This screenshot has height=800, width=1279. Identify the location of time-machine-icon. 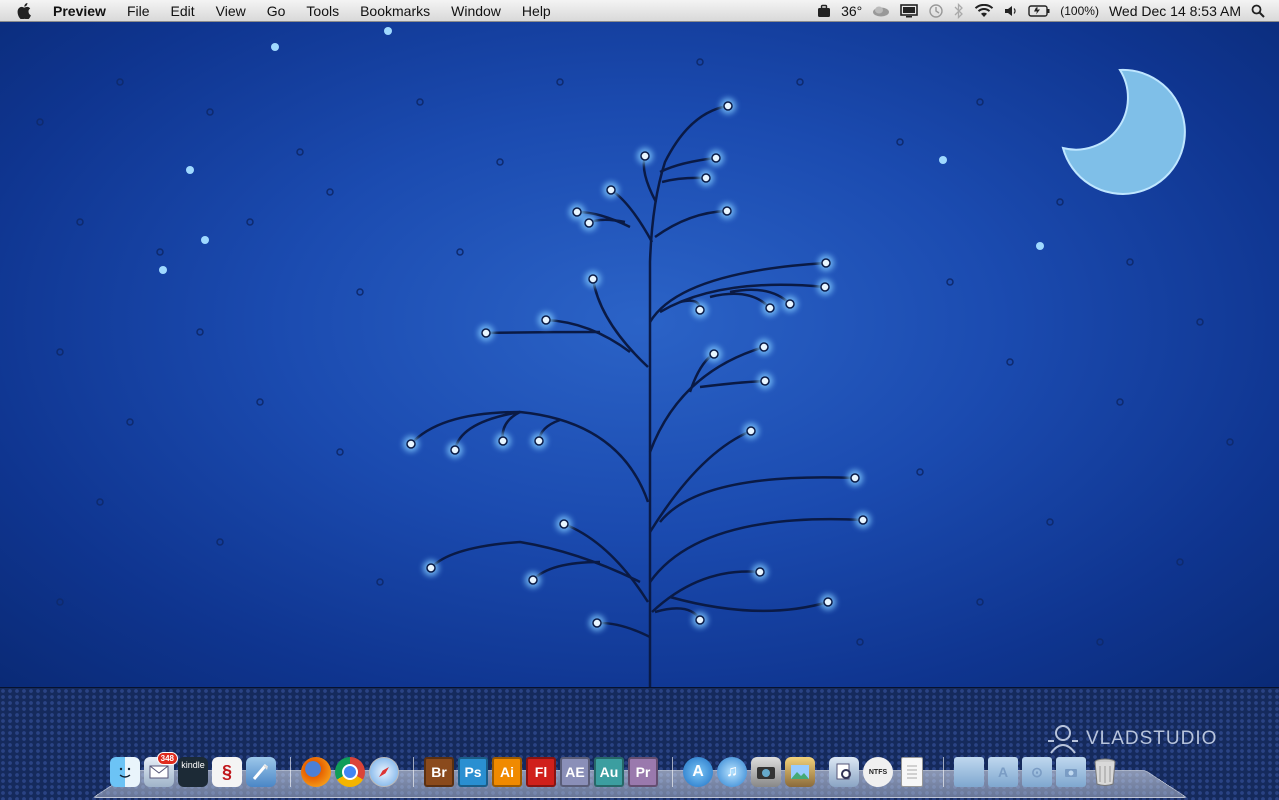
(936, 11).